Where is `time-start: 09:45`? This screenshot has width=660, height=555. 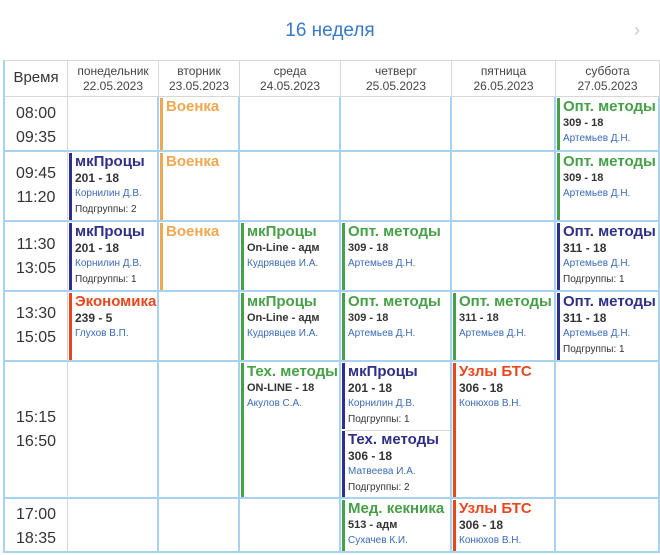
time-start: 09:45 is located at coordinates (36, 173).